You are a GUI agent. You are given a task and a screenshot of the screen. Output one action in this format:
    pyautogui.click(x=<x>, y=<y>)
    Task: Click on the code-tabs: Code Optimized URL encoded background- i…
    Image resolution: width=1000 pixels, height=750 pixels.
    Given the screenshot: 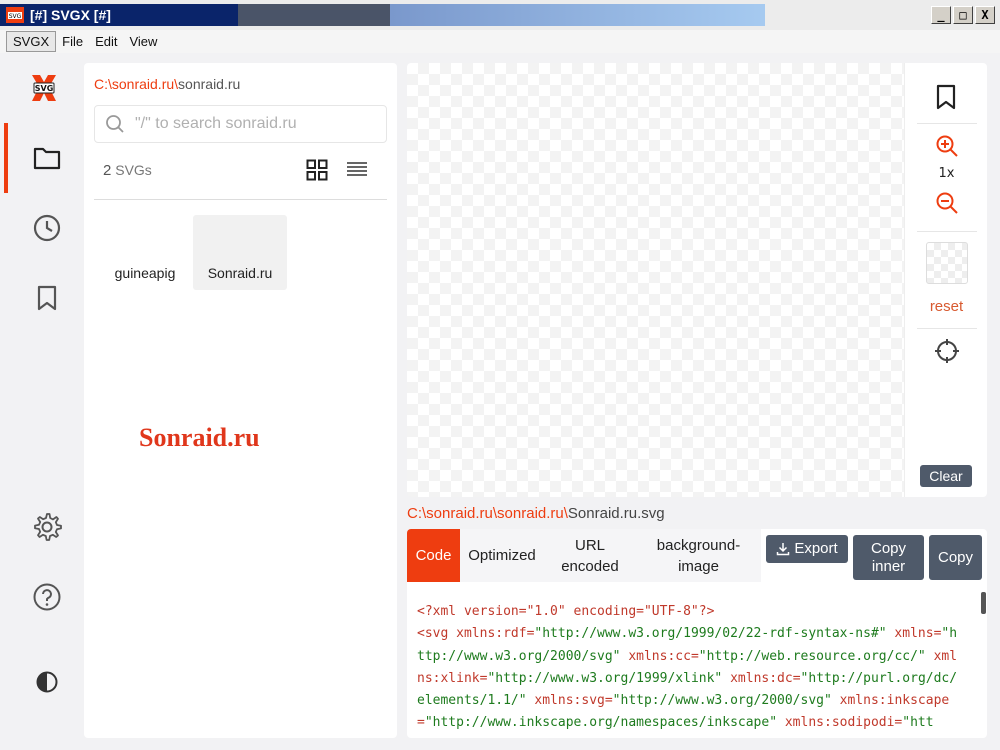 What is the action you would take?
    pyautogui.click(x=584, y=555)
    